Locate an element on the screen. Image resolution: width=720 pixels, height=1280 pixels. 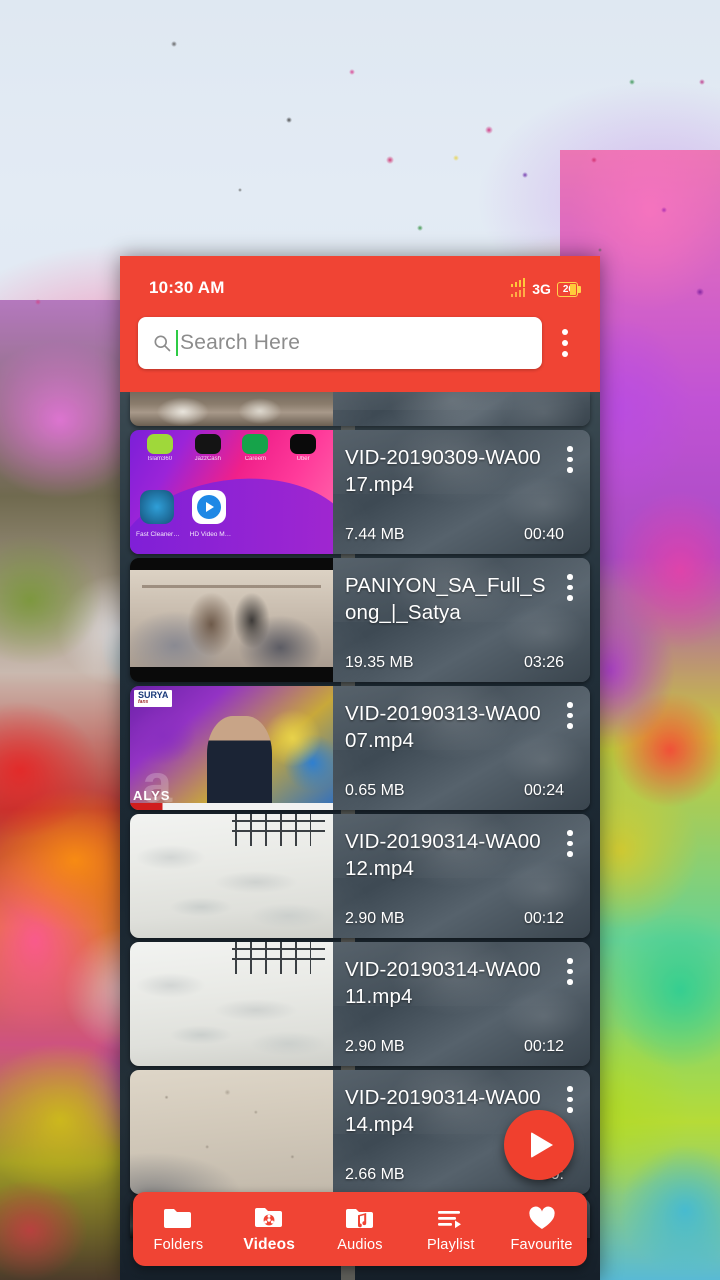
nav-label: Favourite is located at coordinates (541, 1244).